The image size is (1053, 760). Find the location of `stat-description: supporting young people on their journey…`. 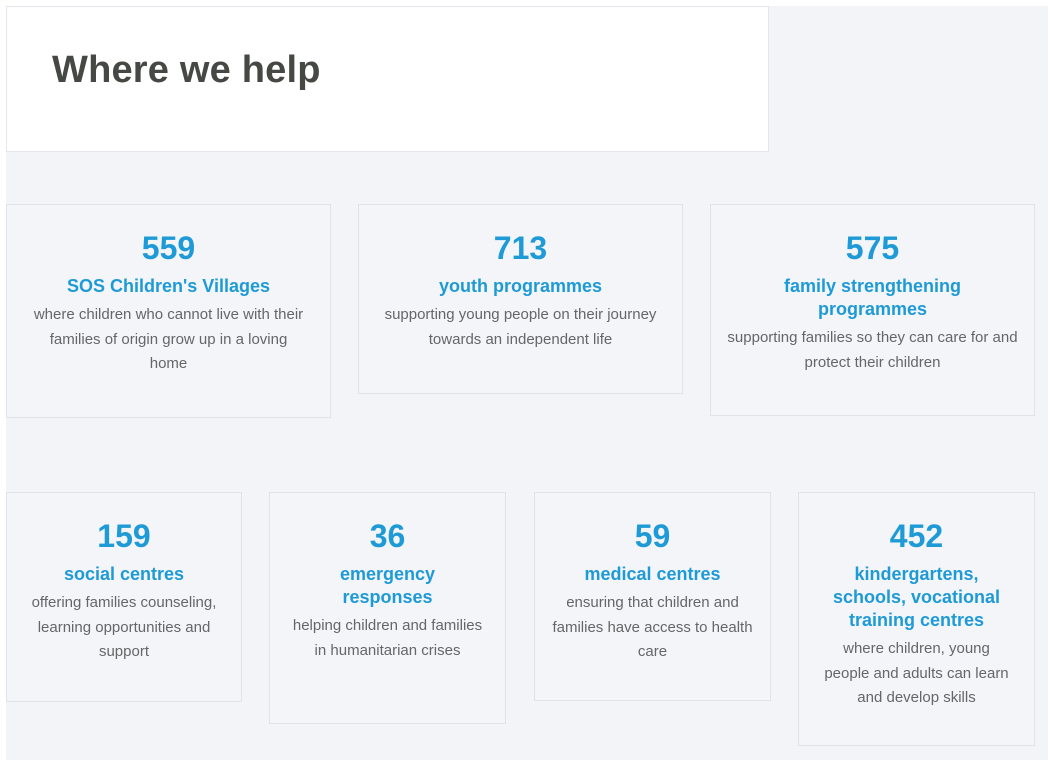

stat-description: supporting young people on their journey… is located at coordinates (520, 327).